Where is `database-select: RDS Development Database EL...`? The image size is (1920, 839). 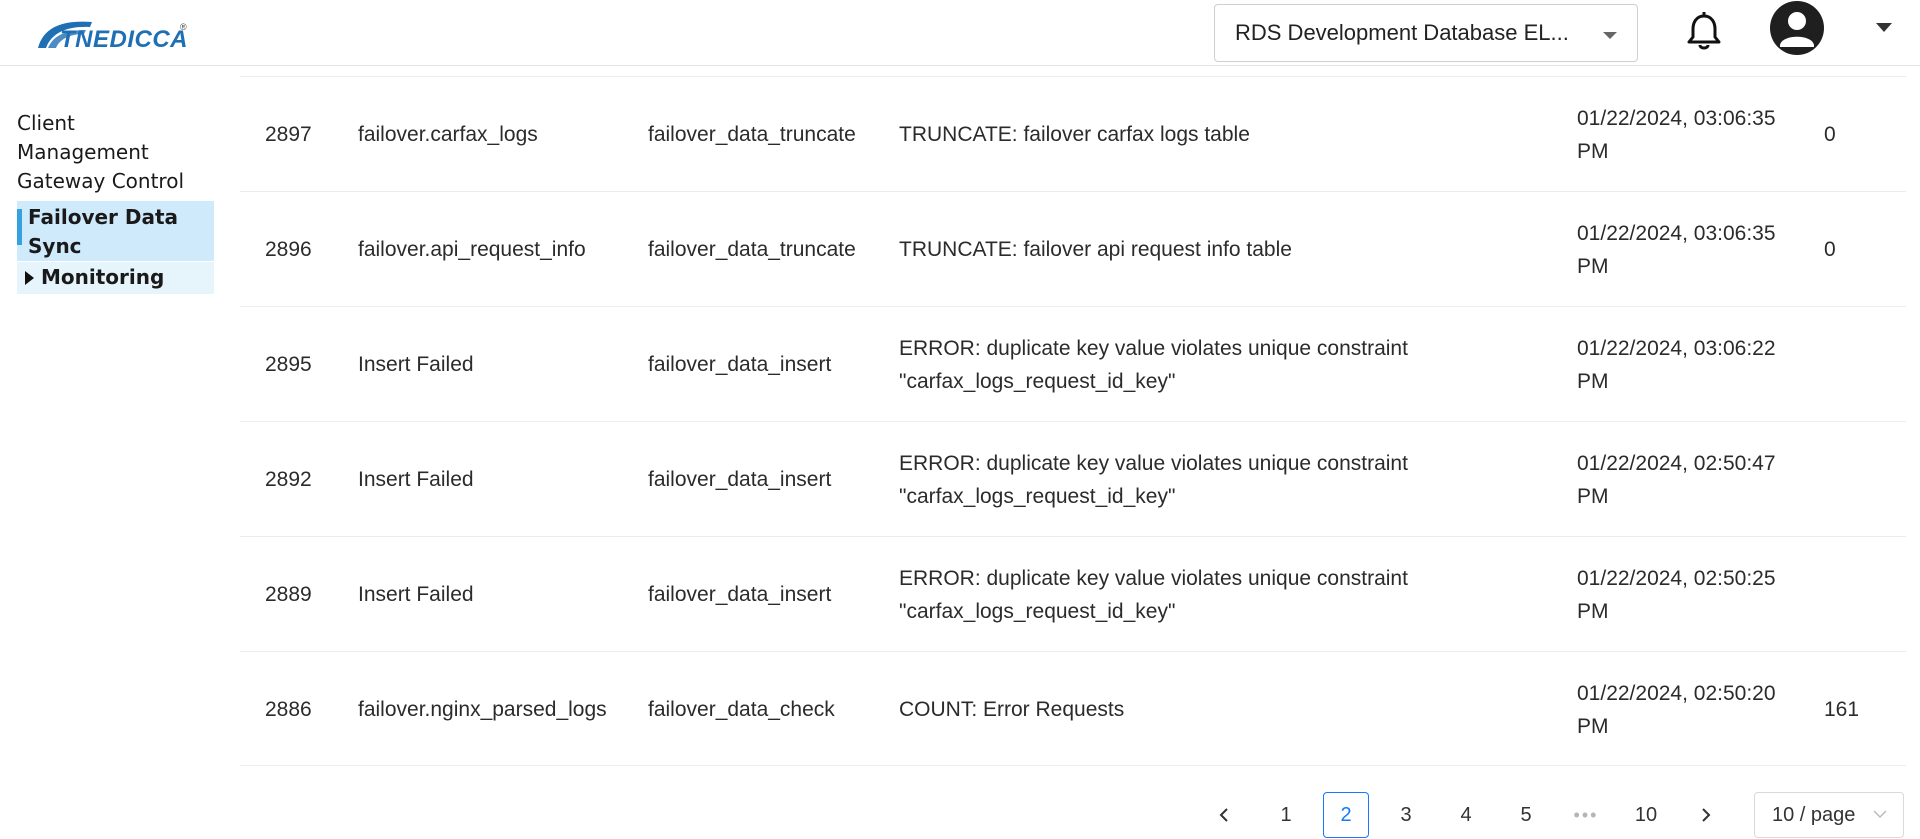 database-select: RDS Development Database EL... is located at coordinates (1426, 33).